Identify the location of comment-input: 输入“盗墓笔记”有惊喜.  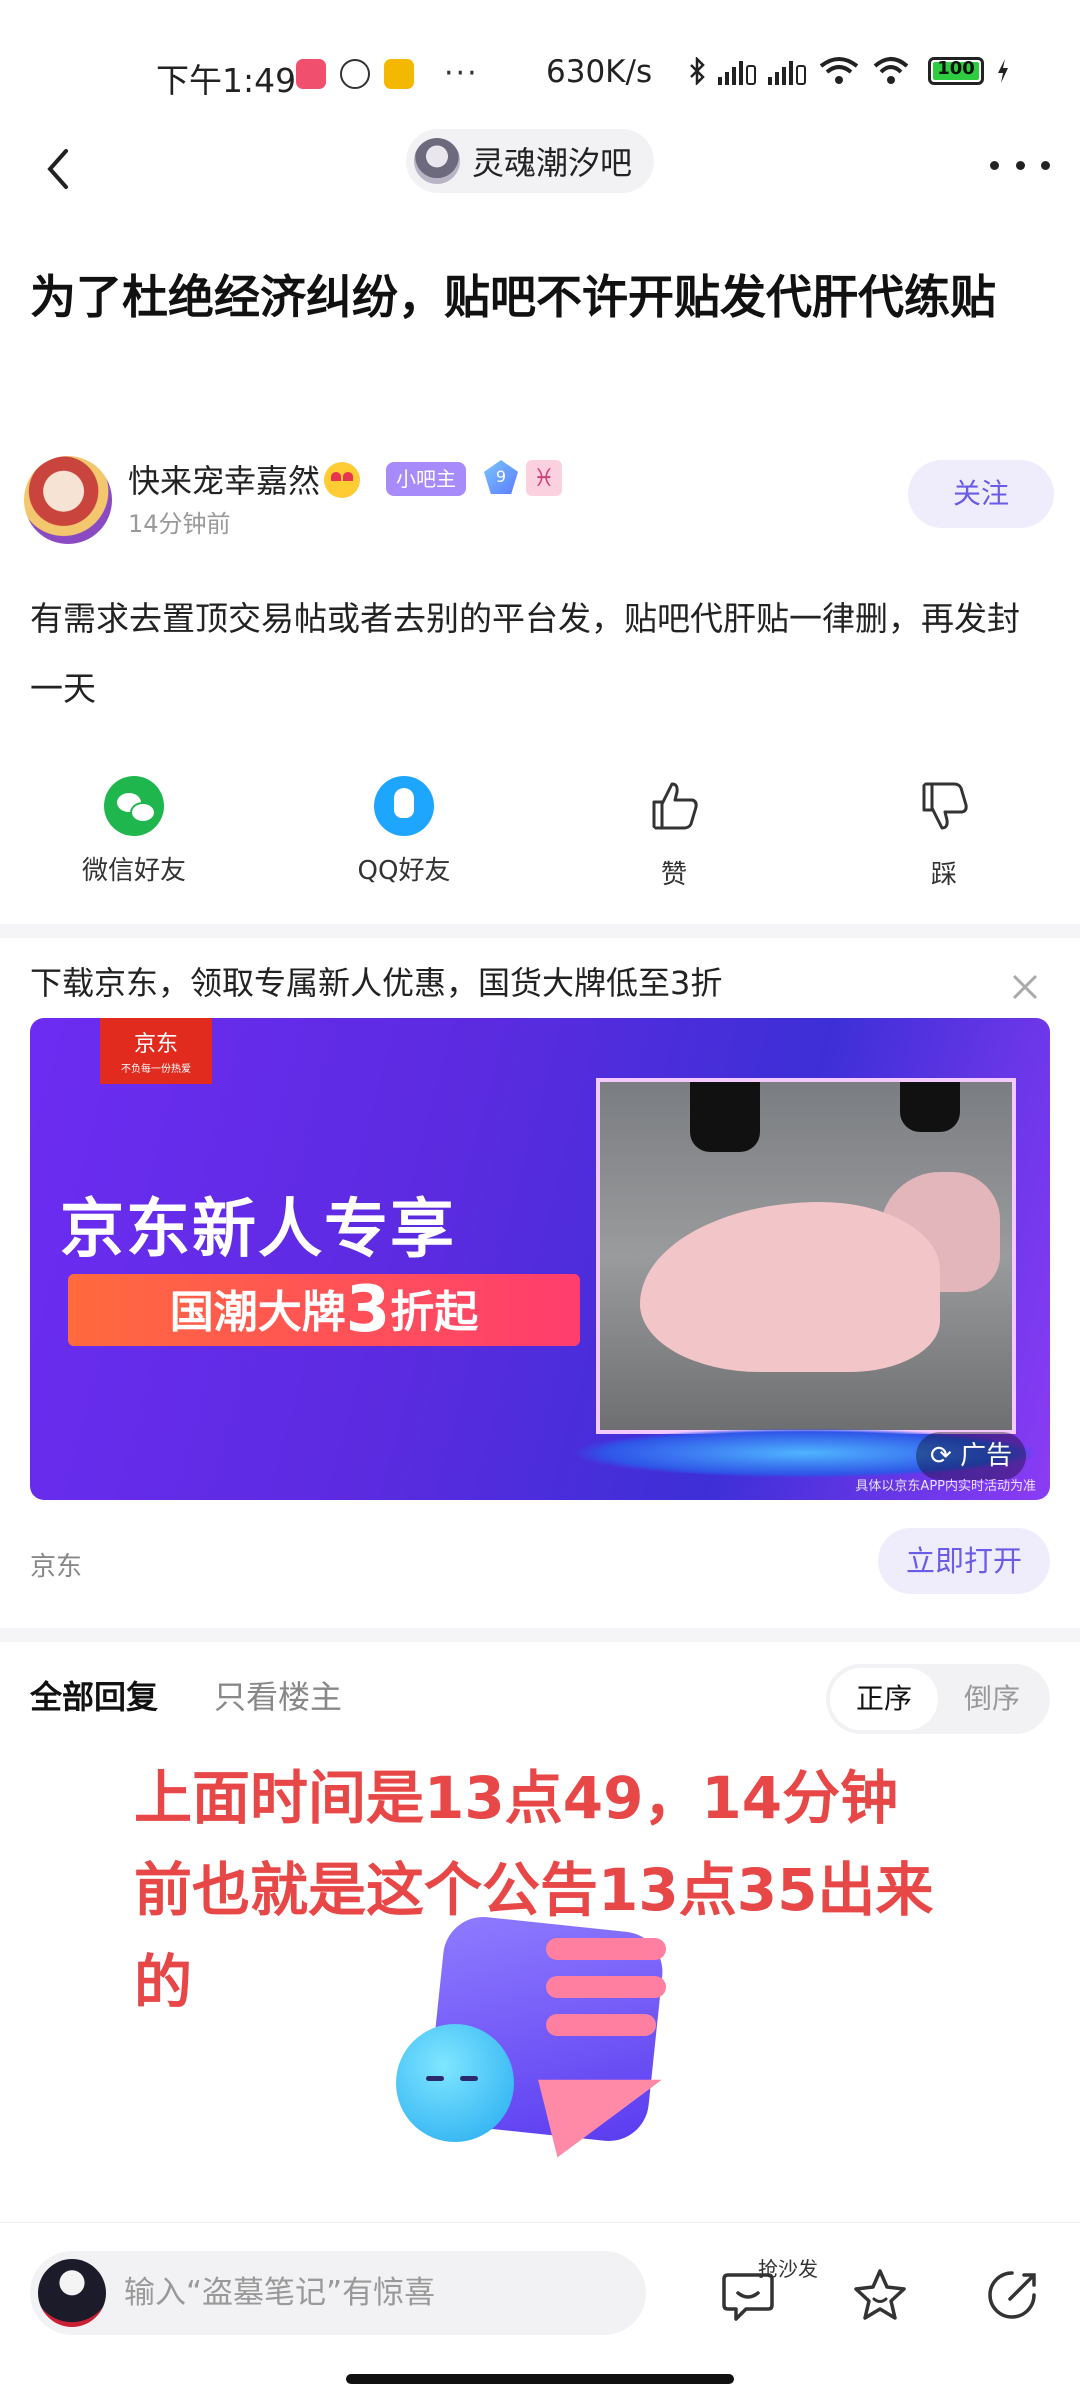
(338, 2293).